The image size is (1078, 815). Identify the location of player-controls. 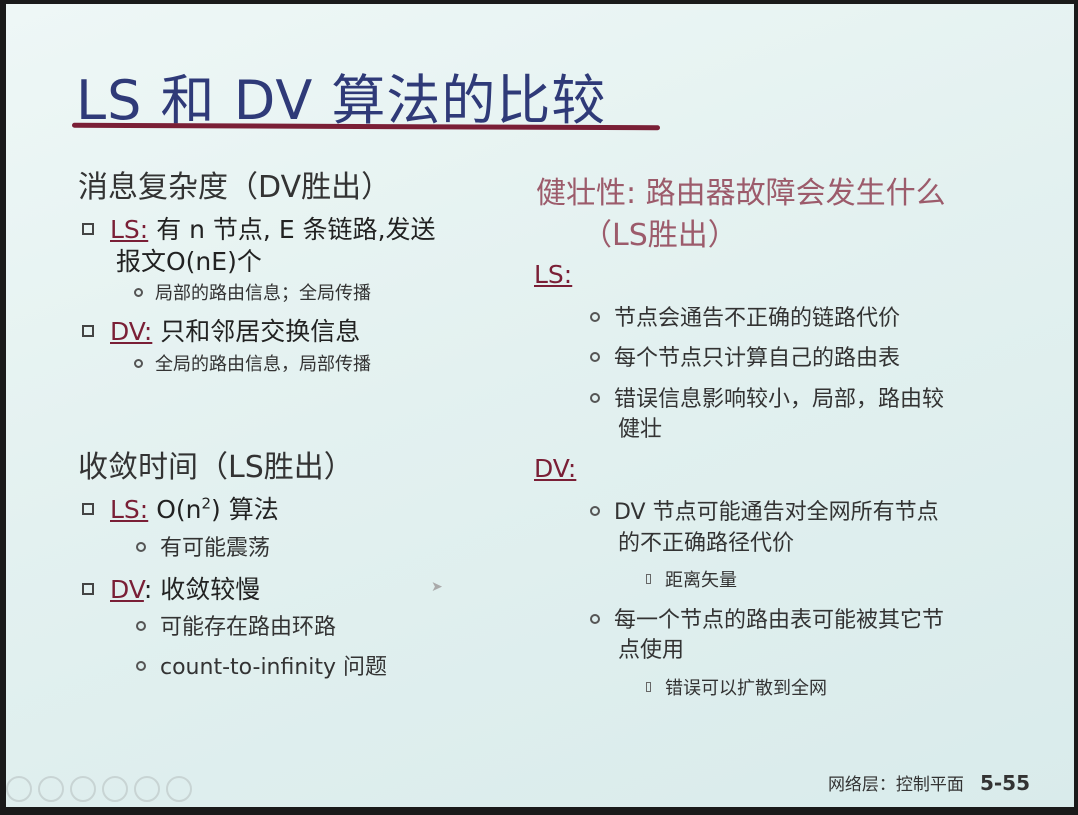
(102, 791).